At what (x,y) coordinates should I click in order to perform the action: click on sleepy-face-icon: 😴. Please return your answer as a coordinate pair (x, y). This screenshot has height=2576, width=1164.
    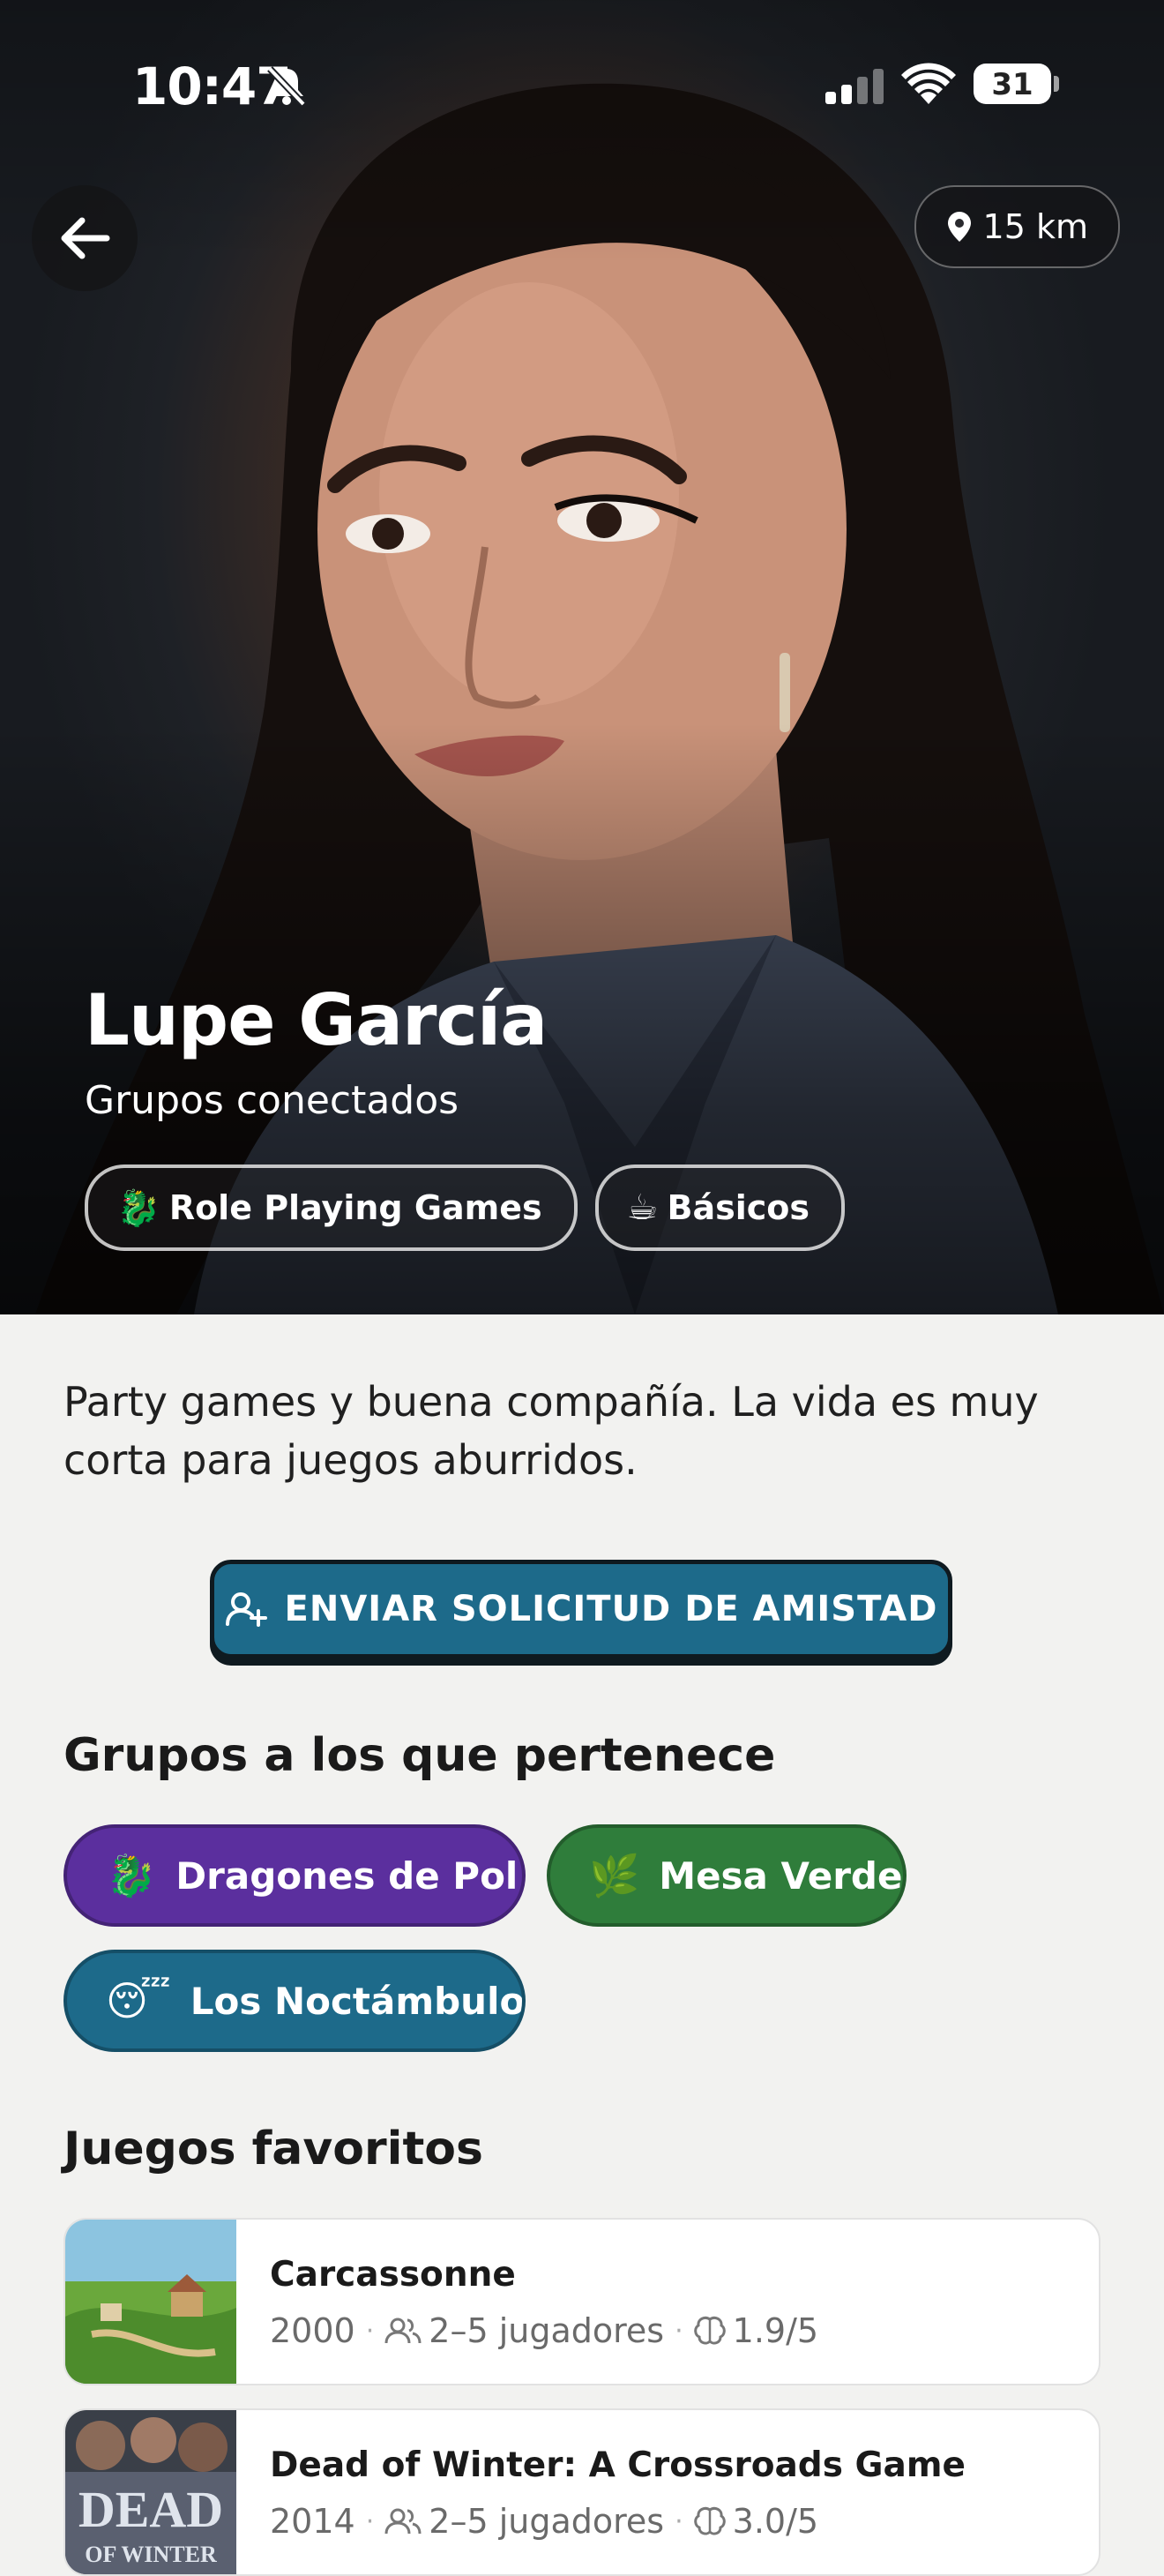
    Looking at the image, I should click on (138, 2001).